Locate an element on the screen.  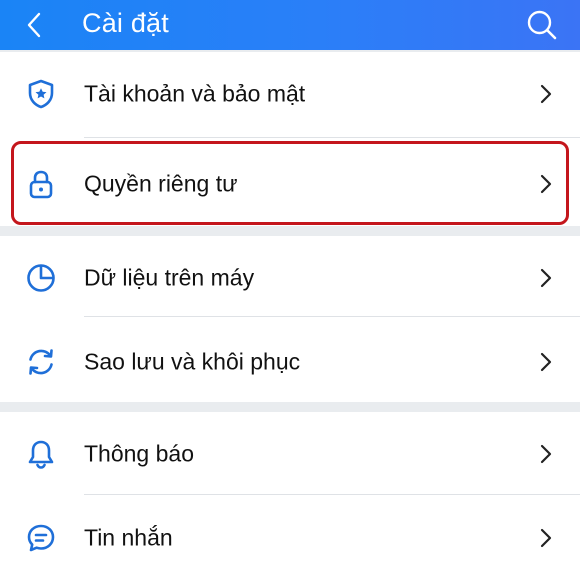
settings-item-label: Sao lưu và khôi phục is located at coordinates (192, 361).